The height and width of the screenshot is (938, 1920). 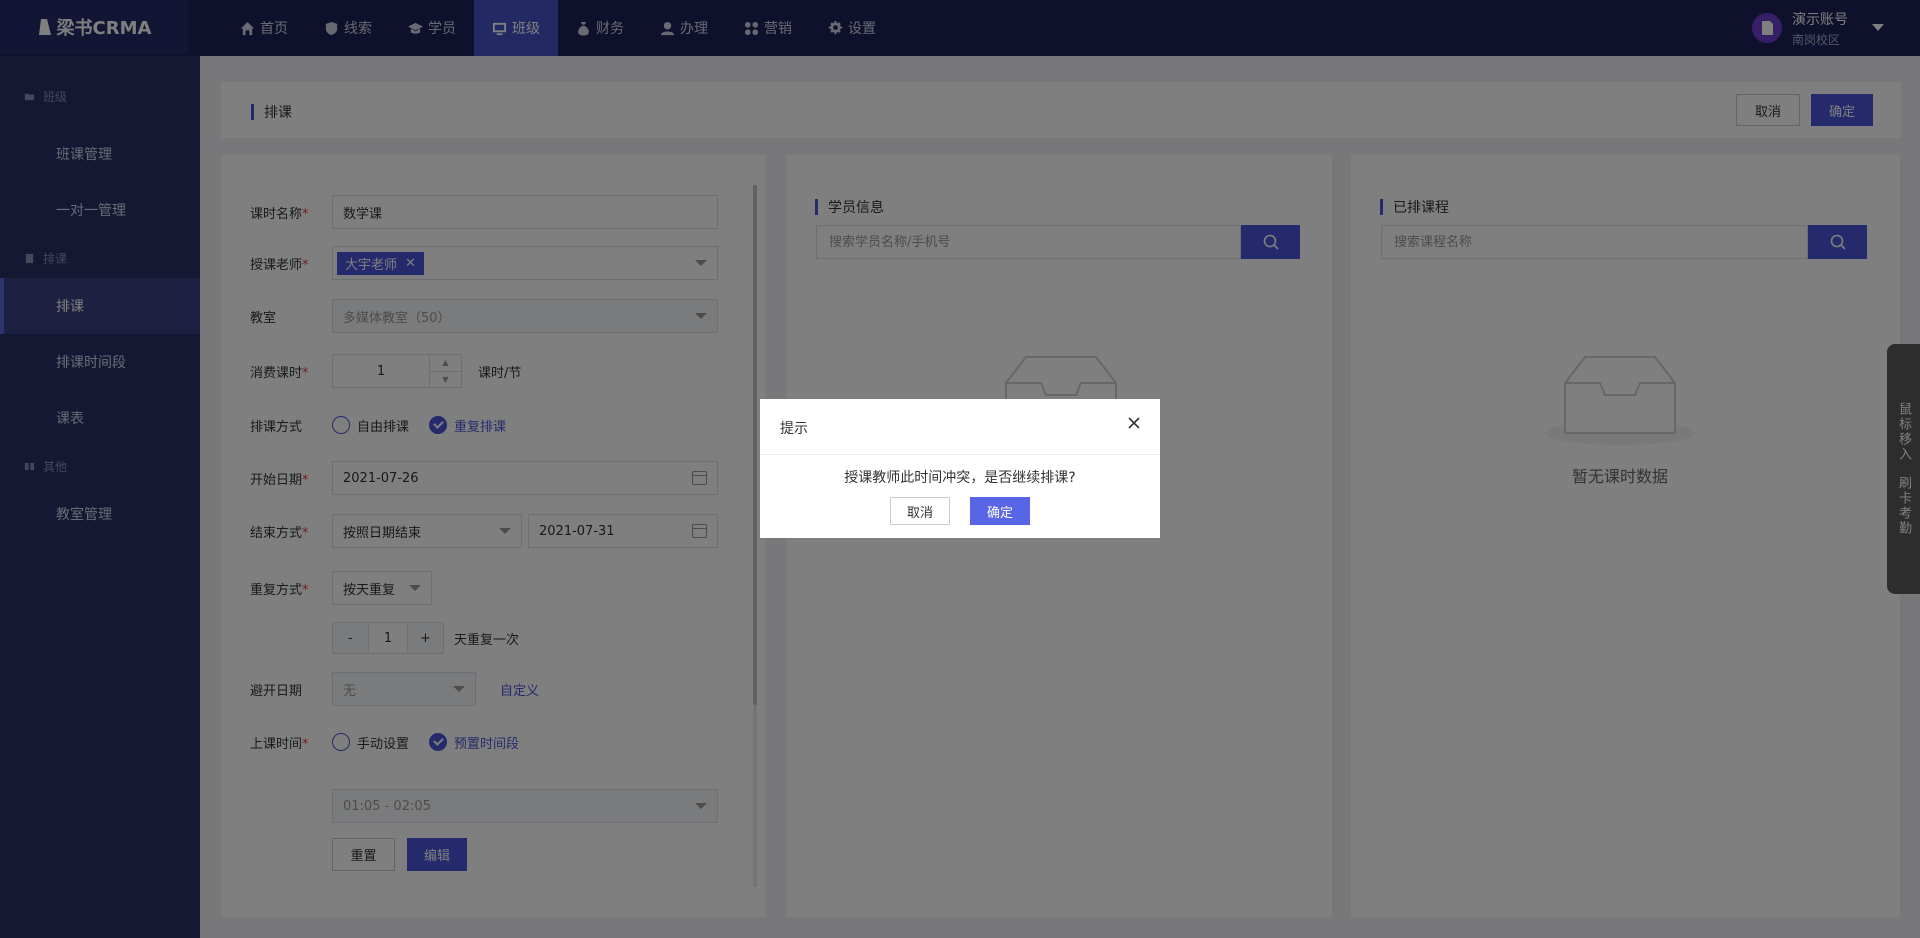 I want to click on dialog-message: 授课教师此时间冲突，是否继续排课?, so click(x=960, y=478).